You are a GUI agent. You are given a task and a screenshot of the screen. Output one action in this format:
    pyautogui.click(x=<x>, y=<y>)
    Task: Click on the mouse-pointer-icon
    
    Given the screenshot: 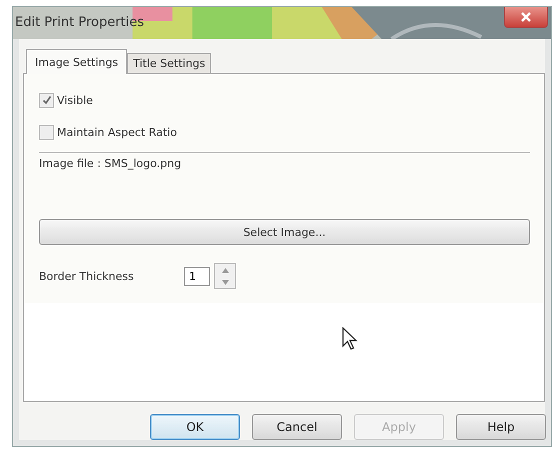 What is the action you would take?
    pyautogui.click(x=350, y=339)
    